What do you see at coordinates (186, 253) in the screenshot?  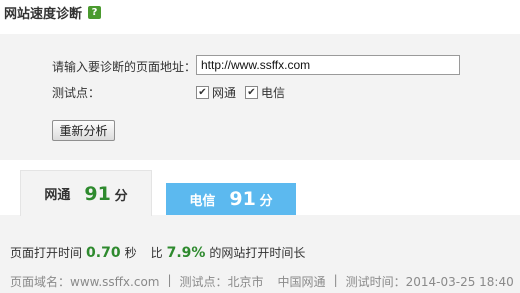 I see `compare-percent: 7.9%` at bounding box center [186, 253].